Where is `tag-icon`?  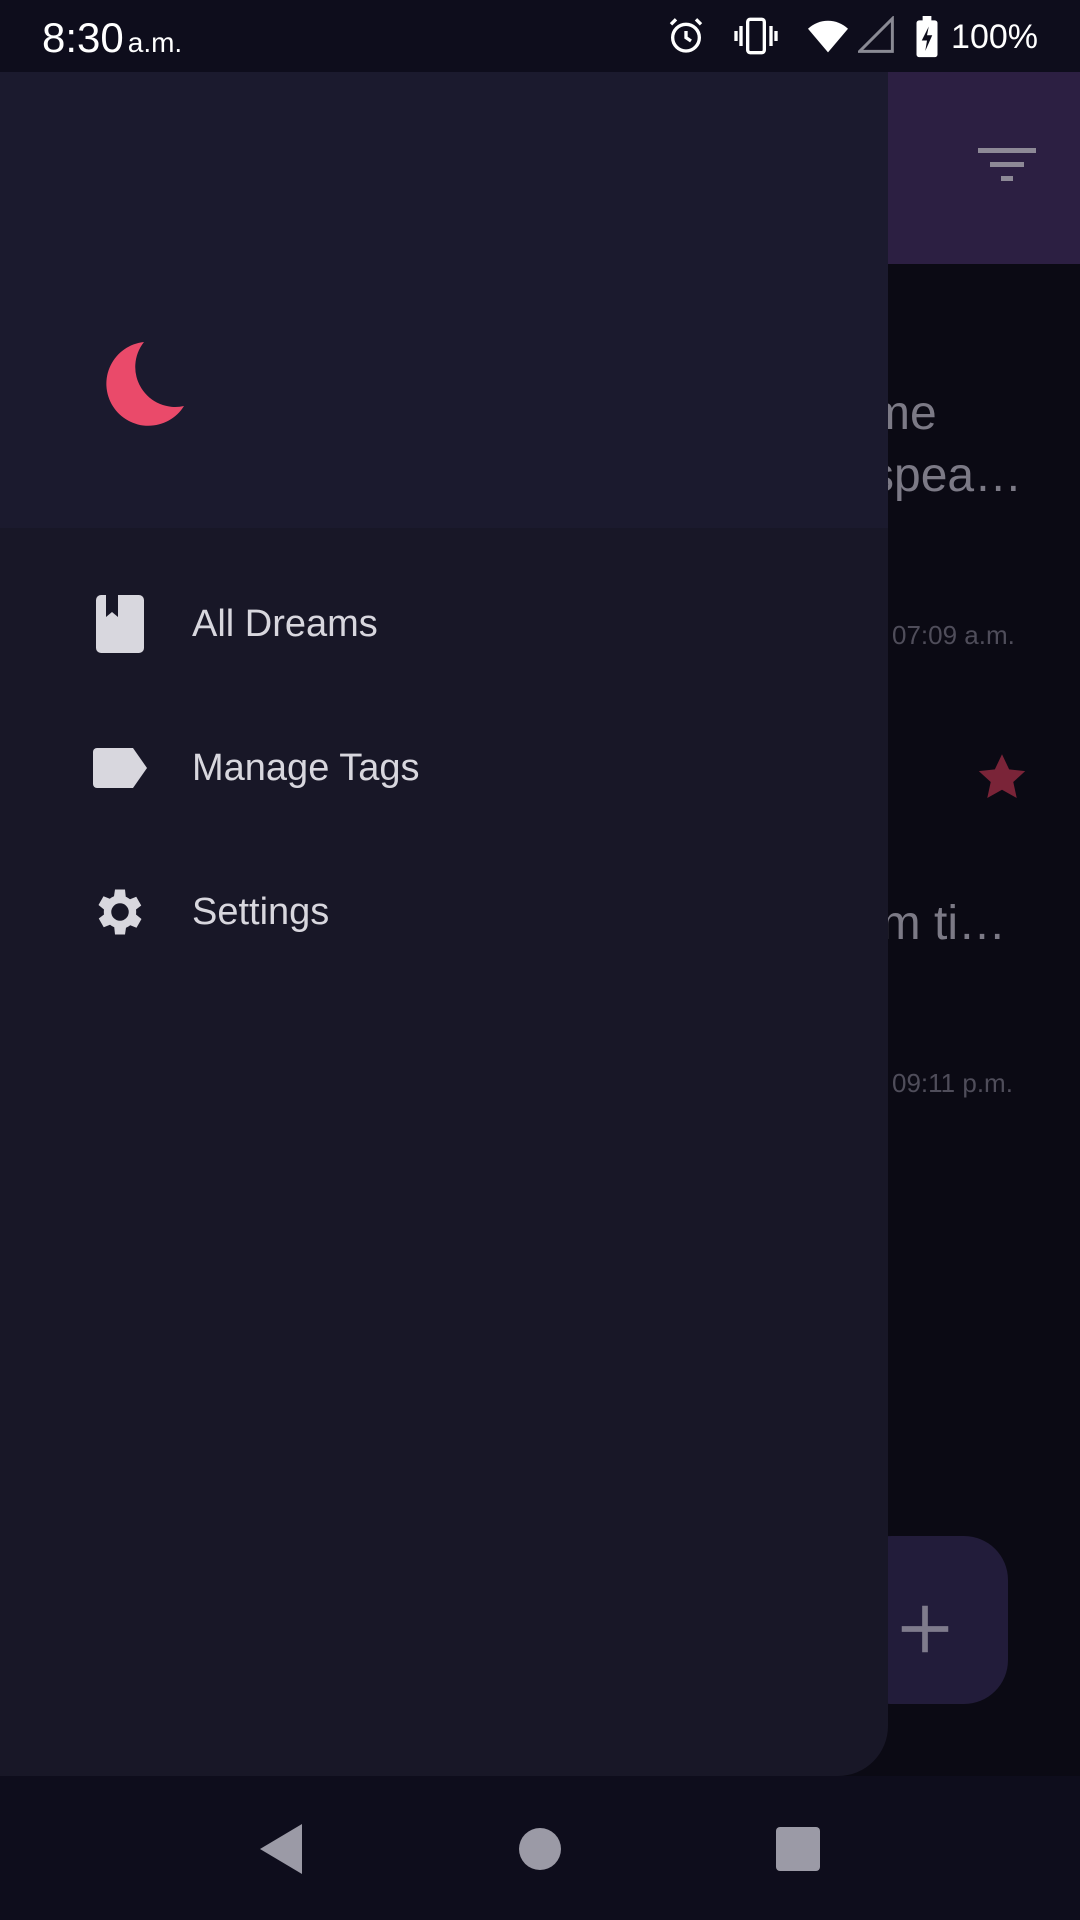
tag-icon is located at coordinates (120, 768).